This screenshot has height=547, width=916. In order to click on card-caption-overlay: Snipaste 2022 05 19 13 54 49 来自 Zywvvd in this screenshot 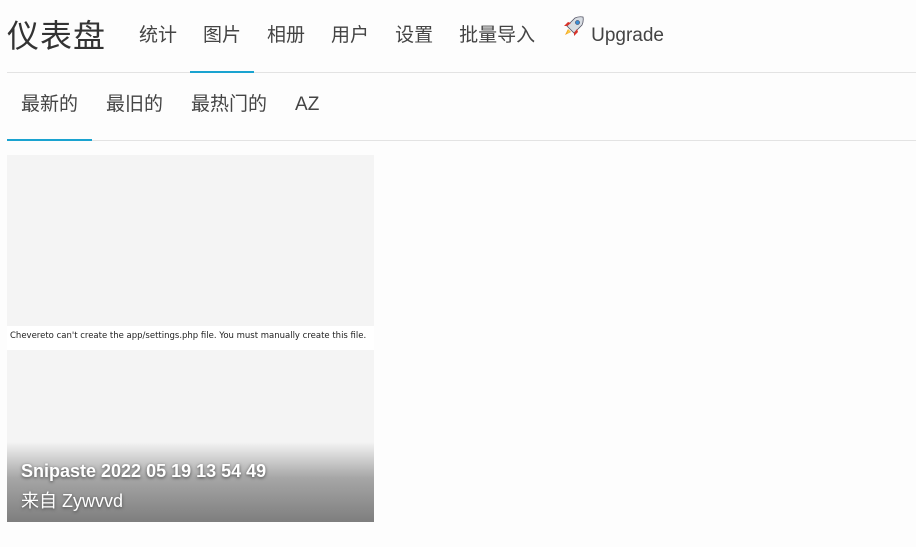, I will do `click(190, 482)`.